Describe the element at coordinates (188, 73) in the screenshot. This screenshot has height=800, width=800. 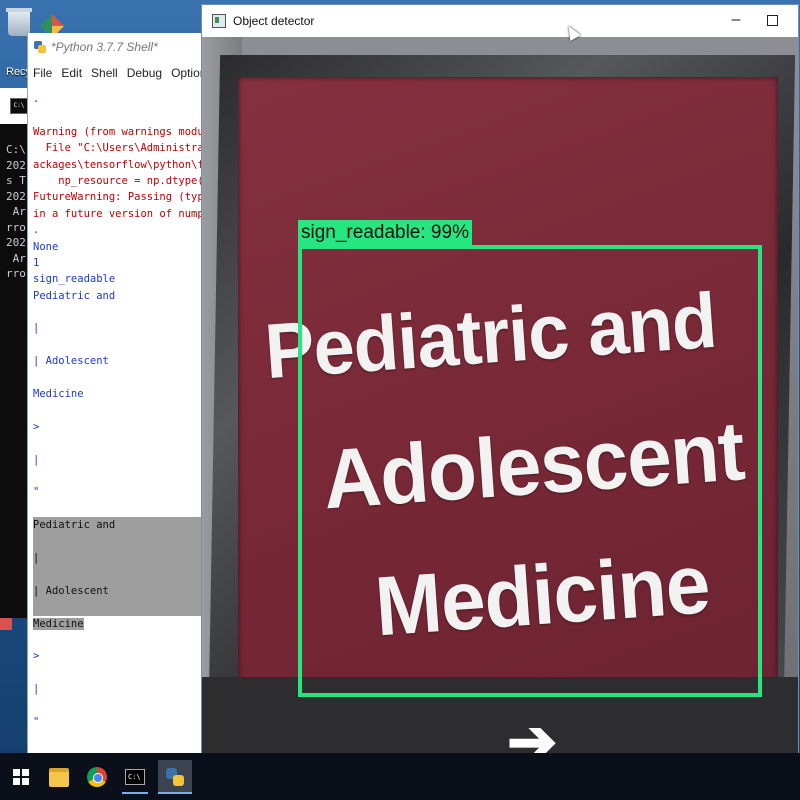
I see `menu-options: Options` at that location.